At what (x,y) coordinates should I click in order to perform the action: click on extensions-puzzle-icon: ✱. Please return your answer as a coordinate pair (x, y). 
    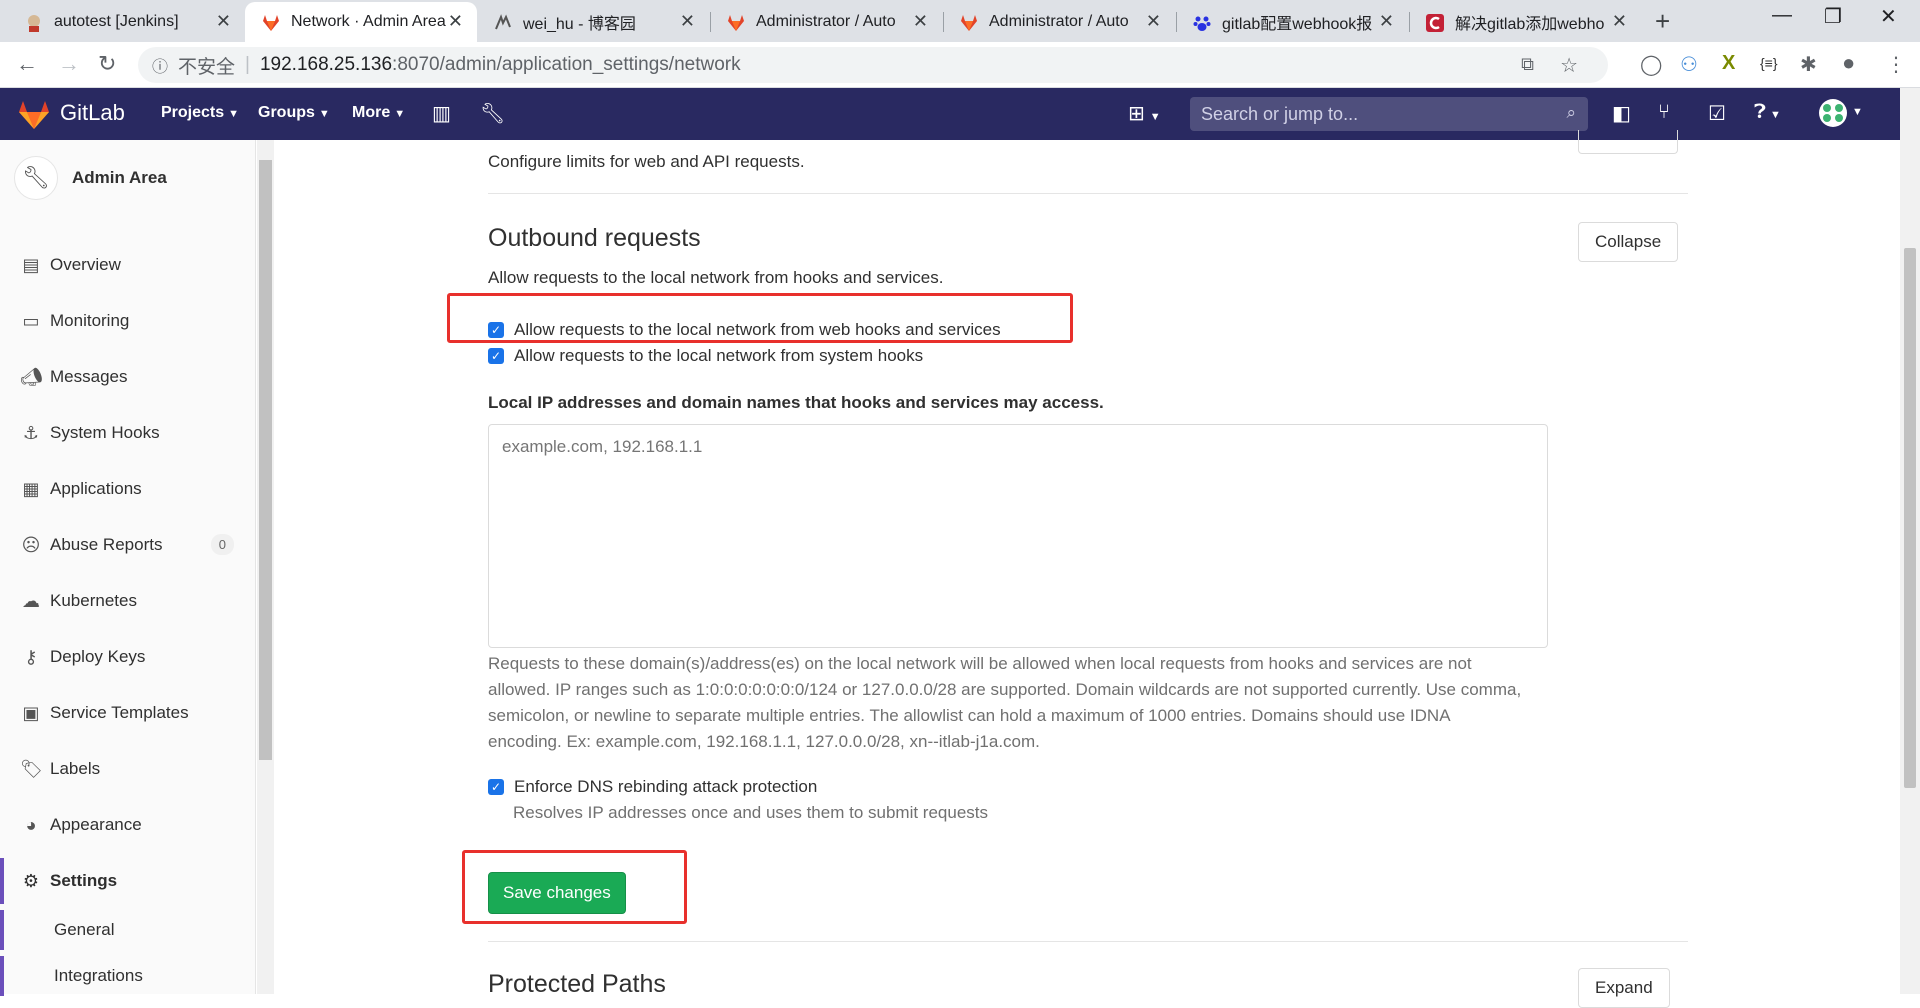
    Looking at the image, I should click on (1808, 64).